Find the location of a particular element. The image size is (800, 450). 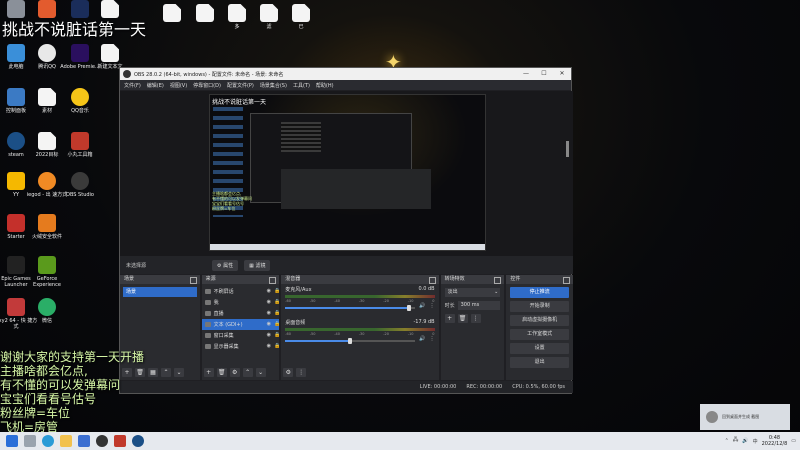

scene-filter-button: ▦ is located at coordinates (153, 372).